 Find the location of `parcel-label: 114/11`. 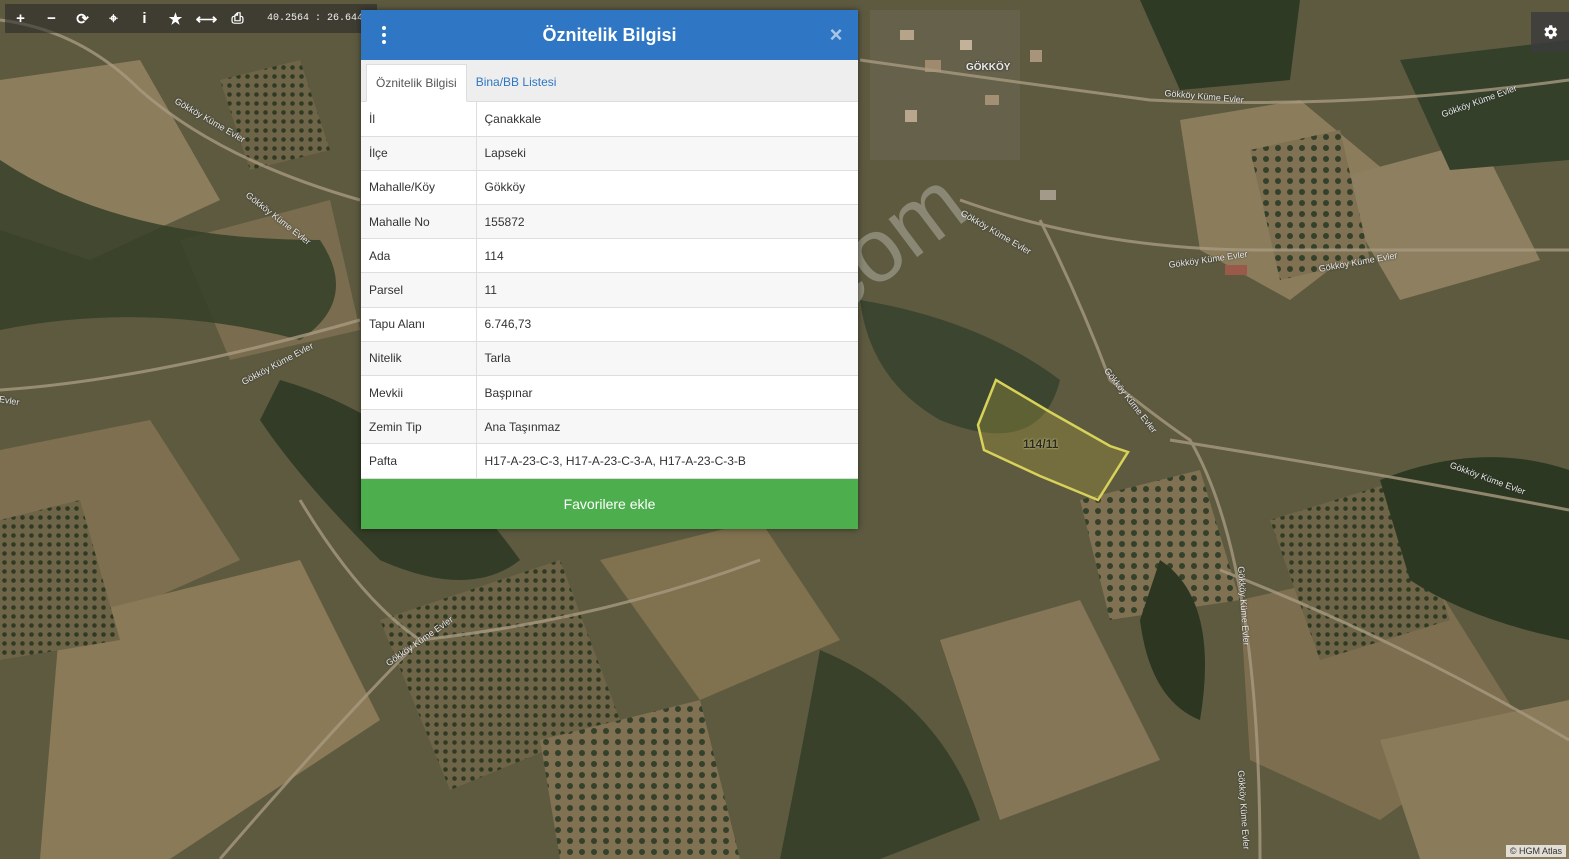

parcel-label: 114/11 is located at coordinates (1040, 444).